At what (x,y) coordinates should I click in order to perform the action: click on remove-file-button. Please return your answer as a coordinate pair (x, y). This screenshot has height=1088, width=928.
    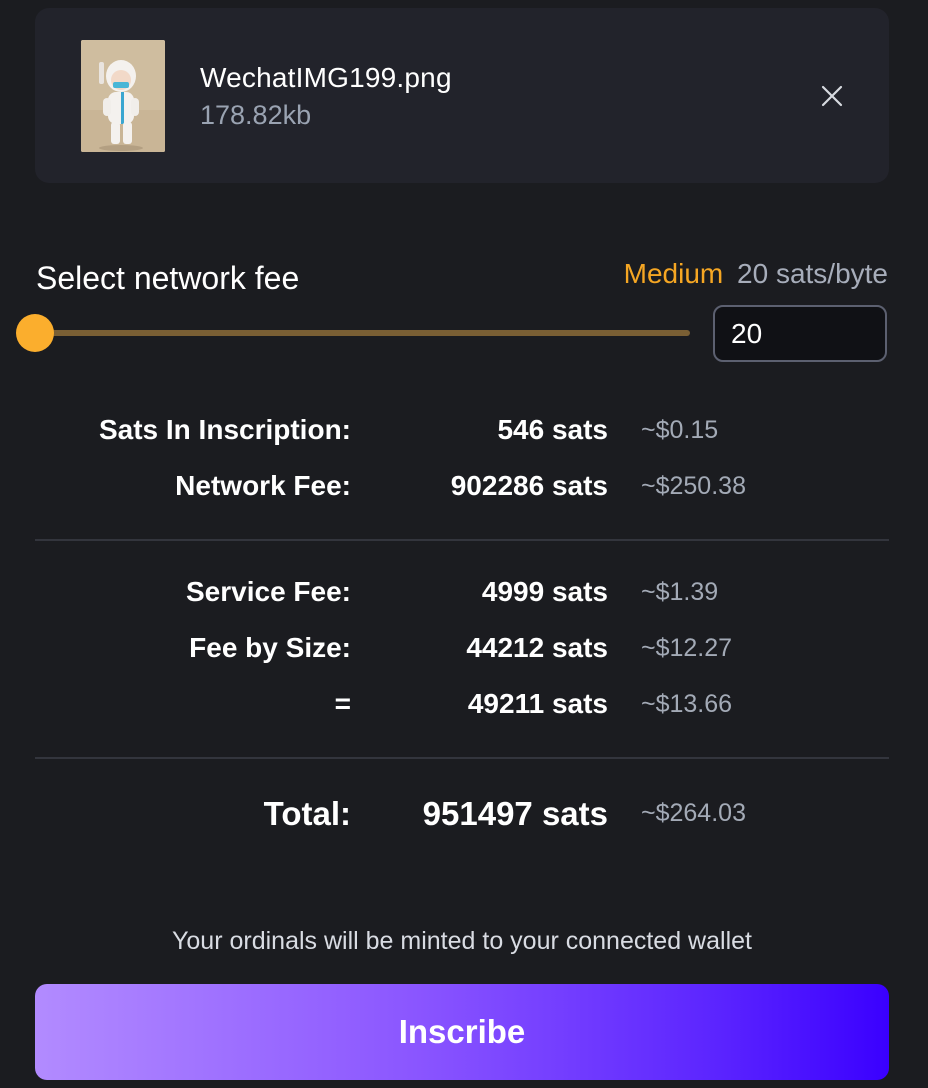
    Looking at the image, I should click on (832, 96).